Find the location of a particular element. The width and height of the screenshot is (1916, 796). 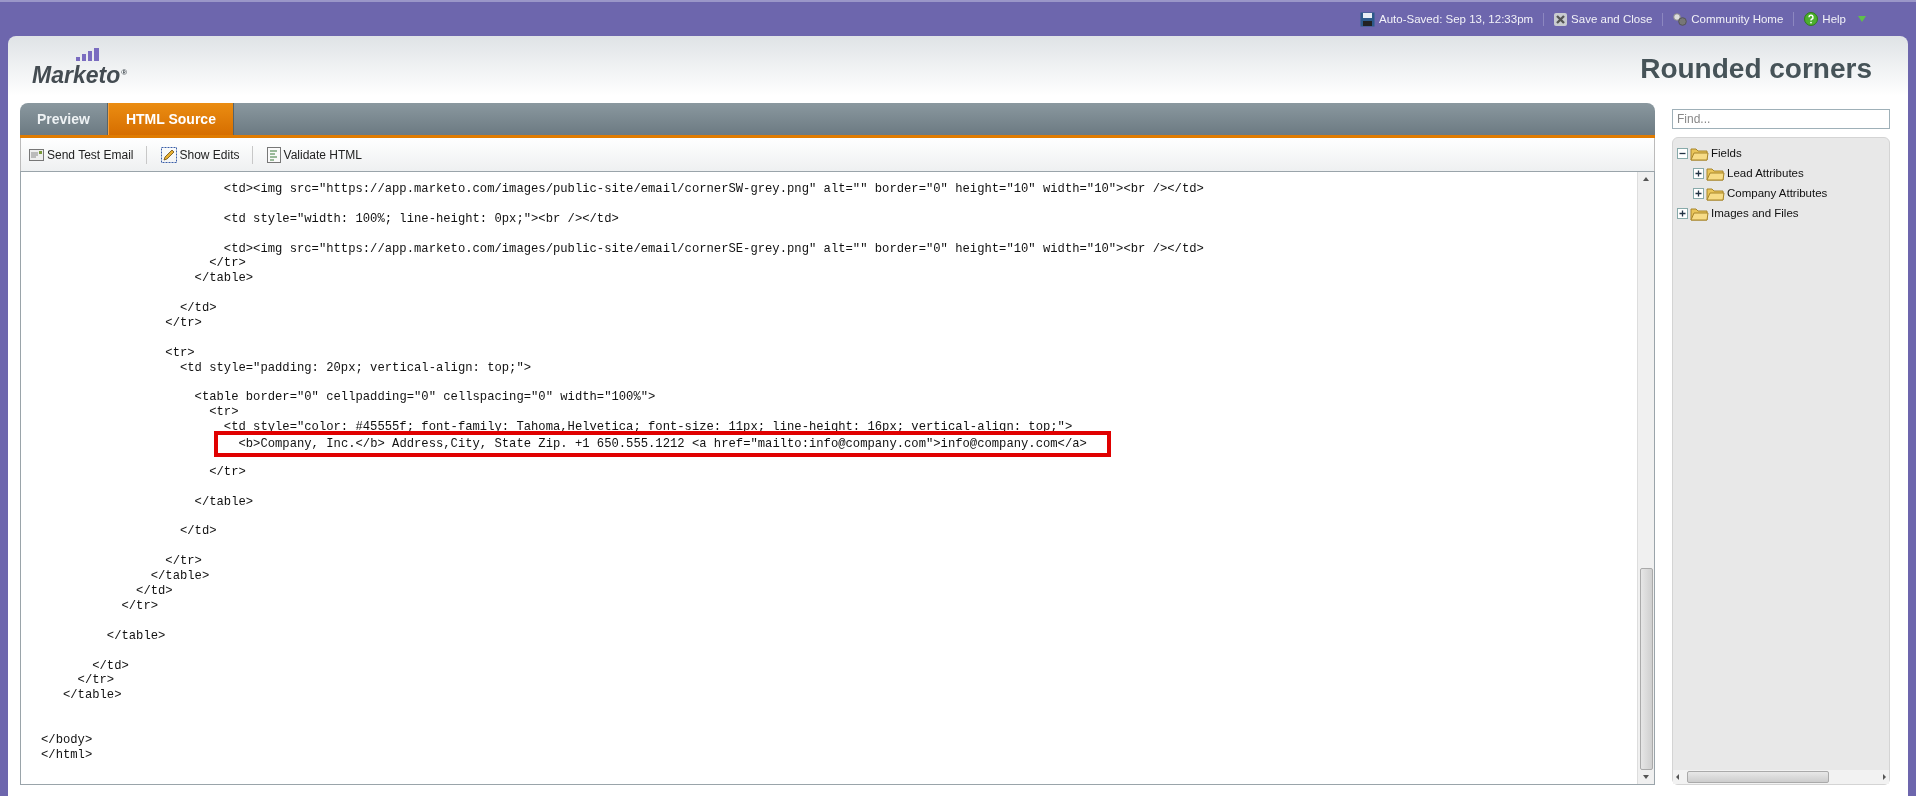

code-line: </html> is located at coordinates (67, 755).